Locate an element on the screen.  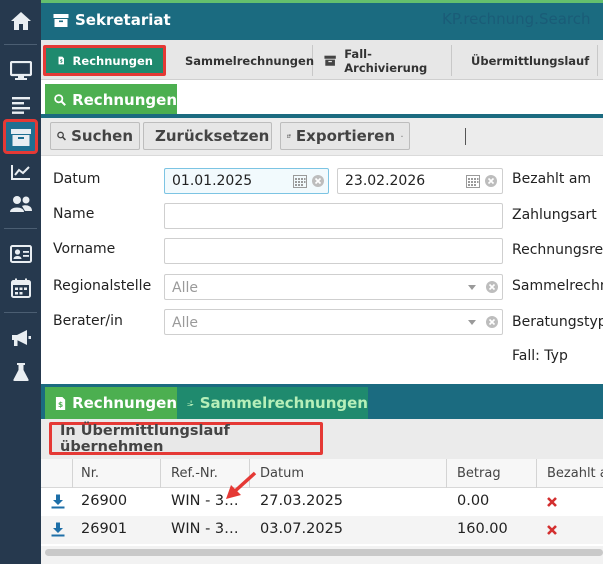
rechnungsref-label: Rechnungsrefe is located at coordinates (557, 250).